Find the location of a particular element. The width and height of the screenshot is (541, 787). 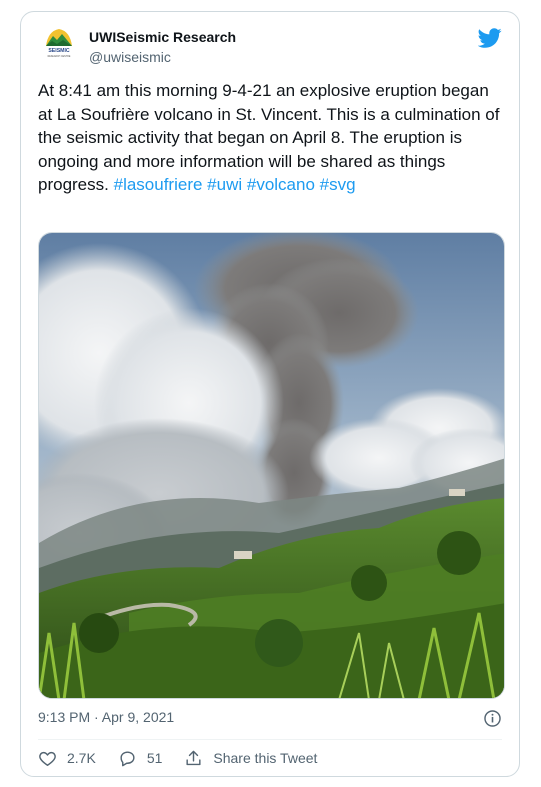

share-button: Share this Tweet is located at coordinates (250, 758).